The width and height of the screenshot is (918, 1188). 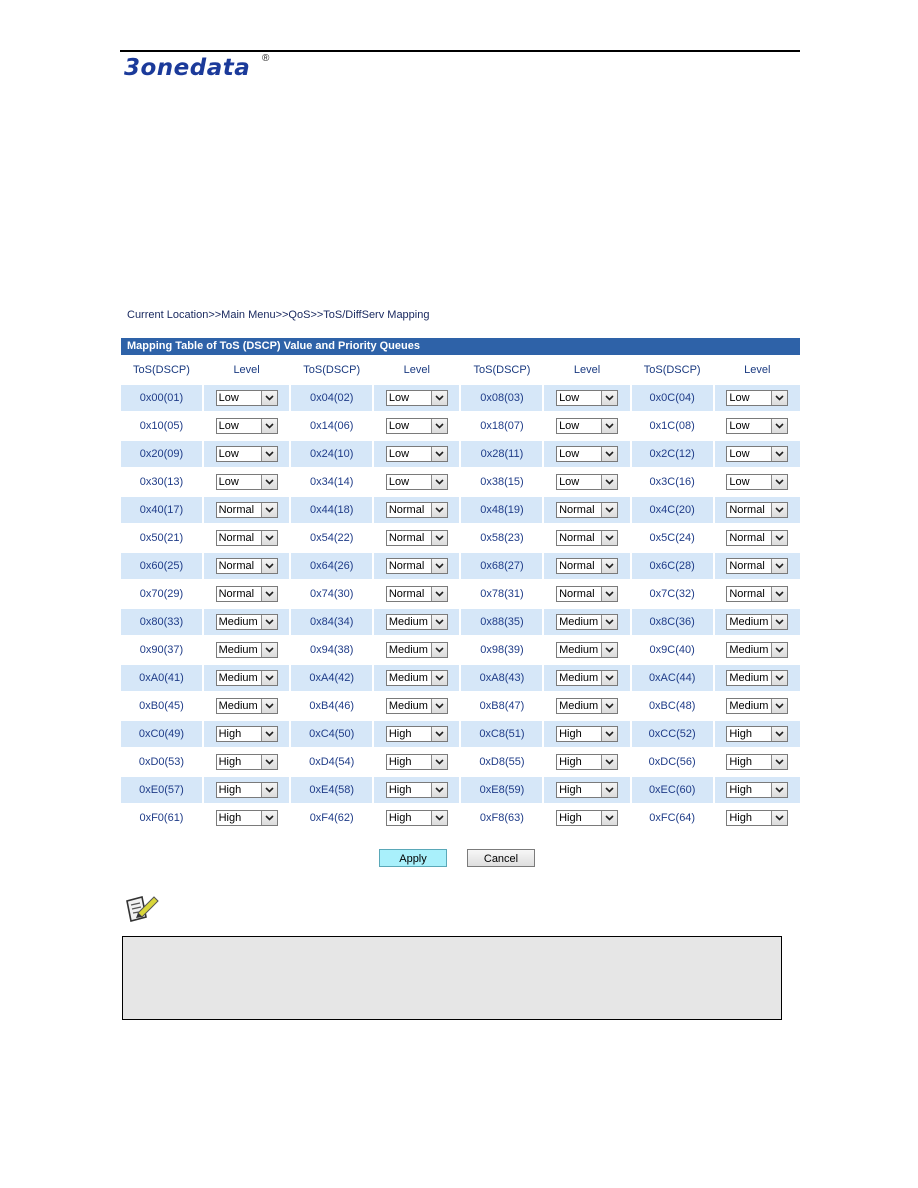 What do you see at coordinates (501, 858) in the screenshot?
I see `cancel-button: Cancel` at bounding box center [501, 858].